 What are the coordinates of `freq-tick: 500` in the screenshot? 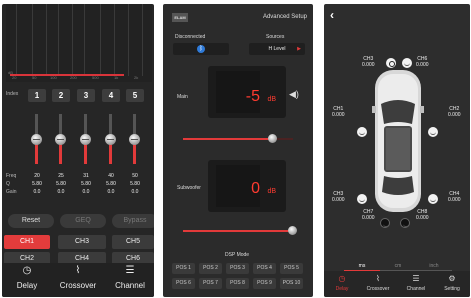 It's located at (95, 77).